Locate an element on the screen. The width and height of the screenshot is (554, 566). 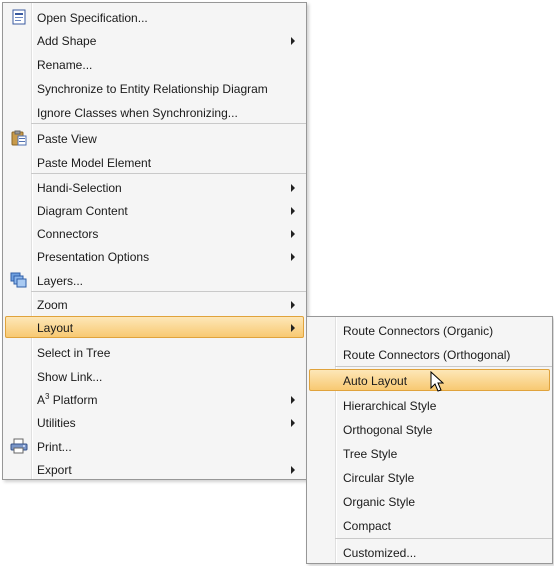
menu-item-label: A3 Platform is located at coordinates (67, 400).